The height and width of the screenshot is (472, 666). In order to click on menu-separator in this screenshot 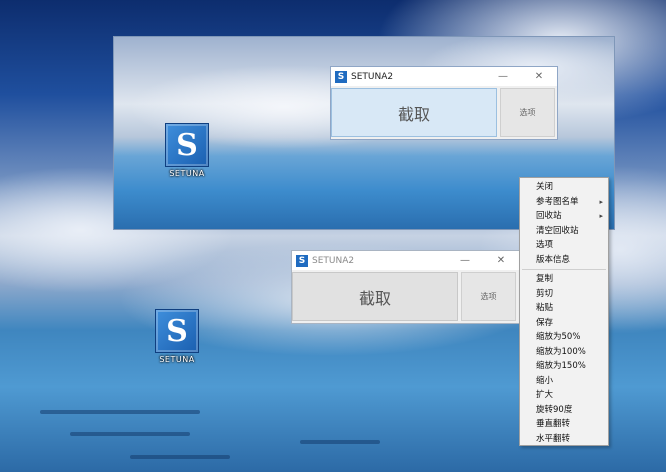, I will do `click(564, 269)`.